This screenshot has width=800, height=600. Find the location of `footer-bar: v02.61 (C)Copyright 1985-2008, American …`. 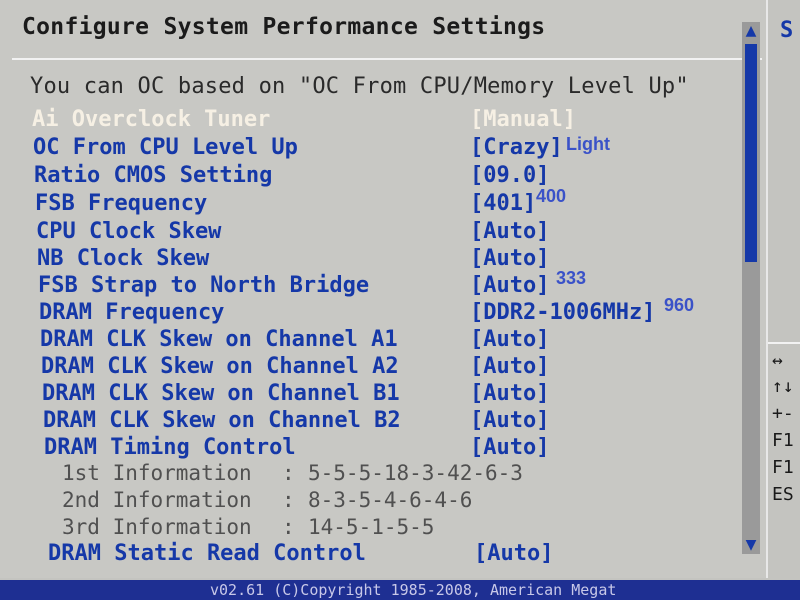

footer-bar: v02.61 (C)Copyright 1985-2008, American … is located at coordinates (400, 590).